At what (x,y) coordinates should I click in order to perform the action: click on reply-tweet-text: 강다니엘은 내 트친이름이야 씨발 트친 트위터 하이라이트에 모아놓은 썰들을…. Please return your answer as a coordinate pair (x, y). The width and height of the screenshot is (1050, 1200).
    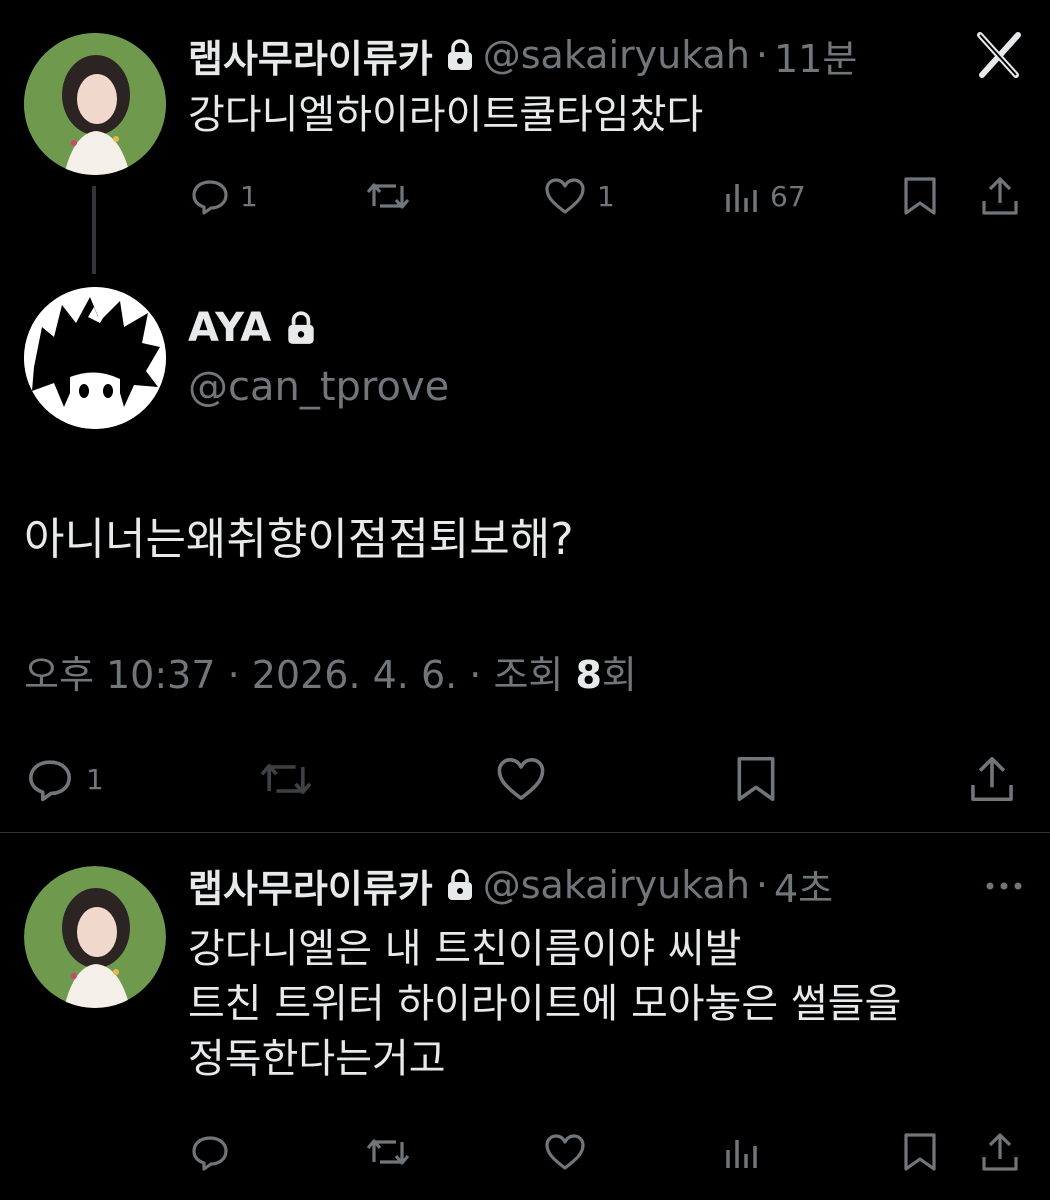
    Looking at the image, I should click on (544, 1004).